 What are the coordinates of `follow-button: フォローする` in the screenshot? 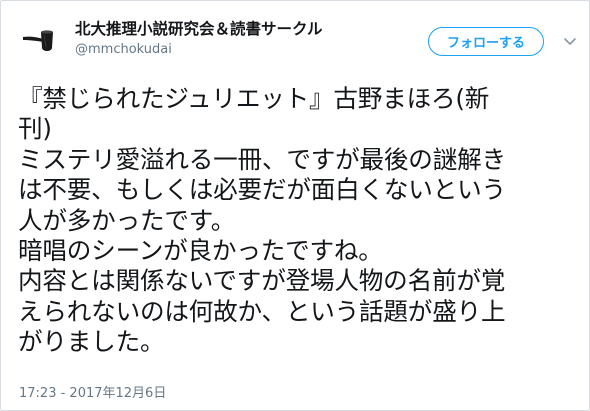 It's located at (486, 41).